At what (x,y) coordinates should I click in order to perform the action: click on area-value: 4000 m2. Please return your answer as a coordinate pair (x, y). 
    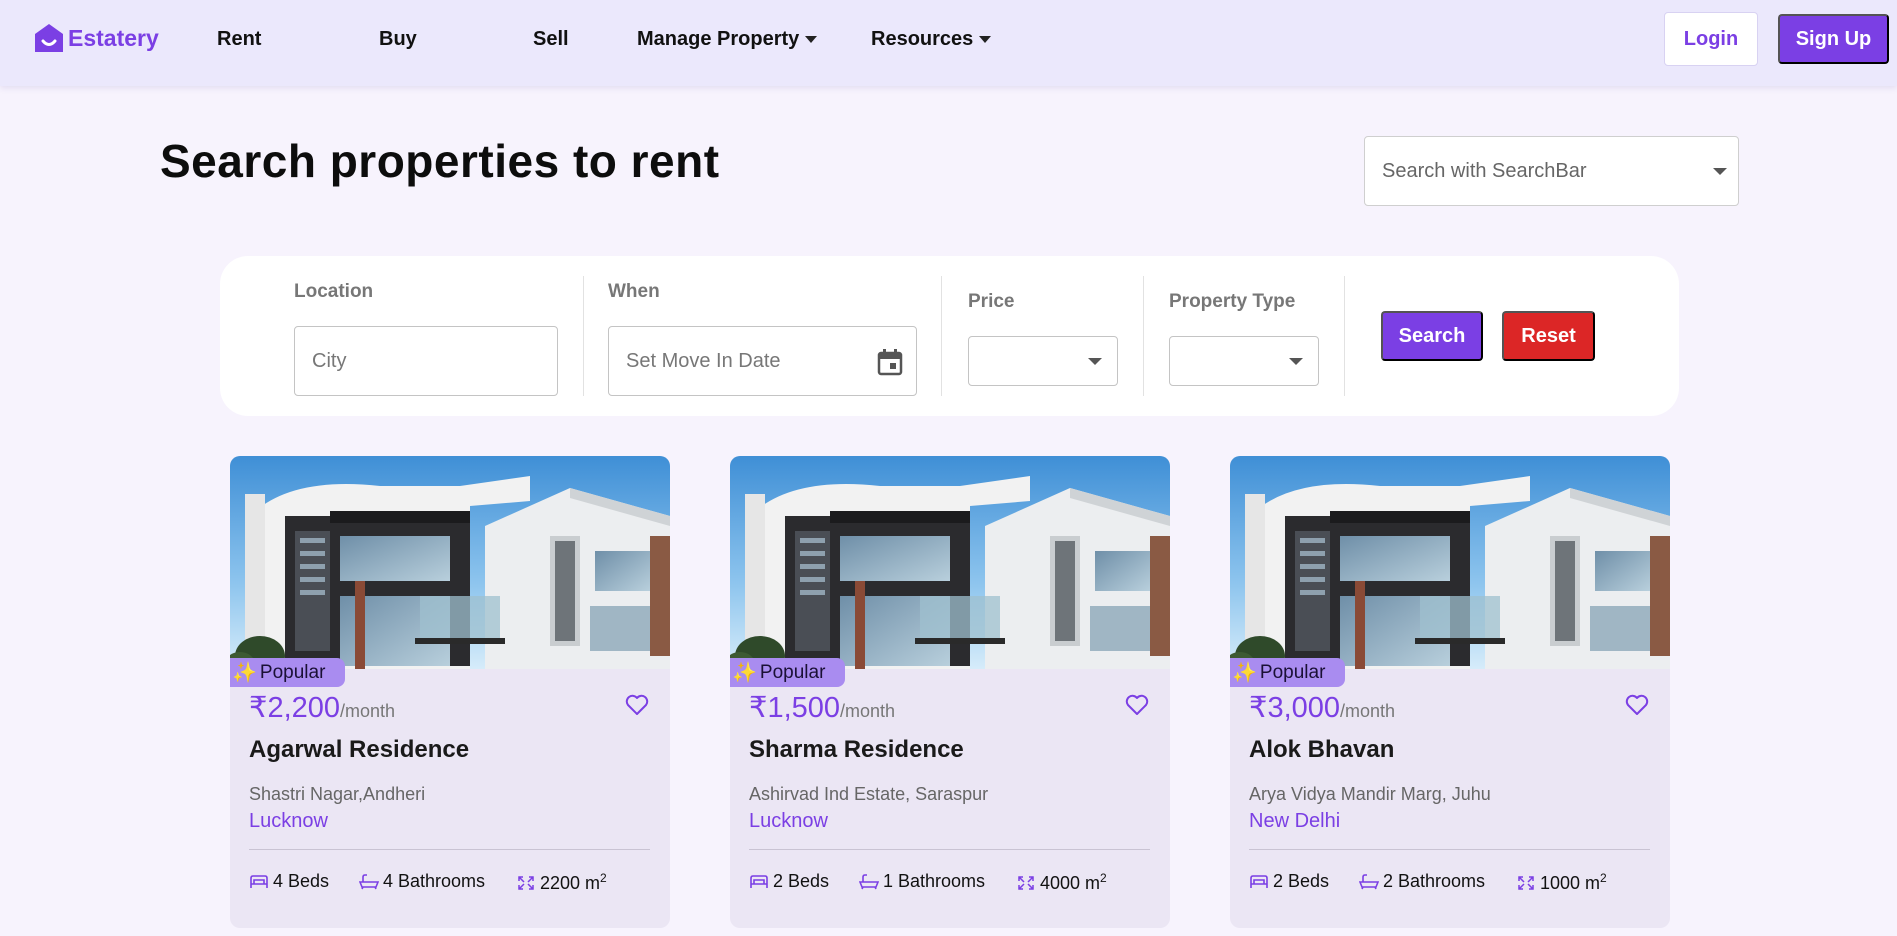
    Looking at the image, I should click on (1073, 882).